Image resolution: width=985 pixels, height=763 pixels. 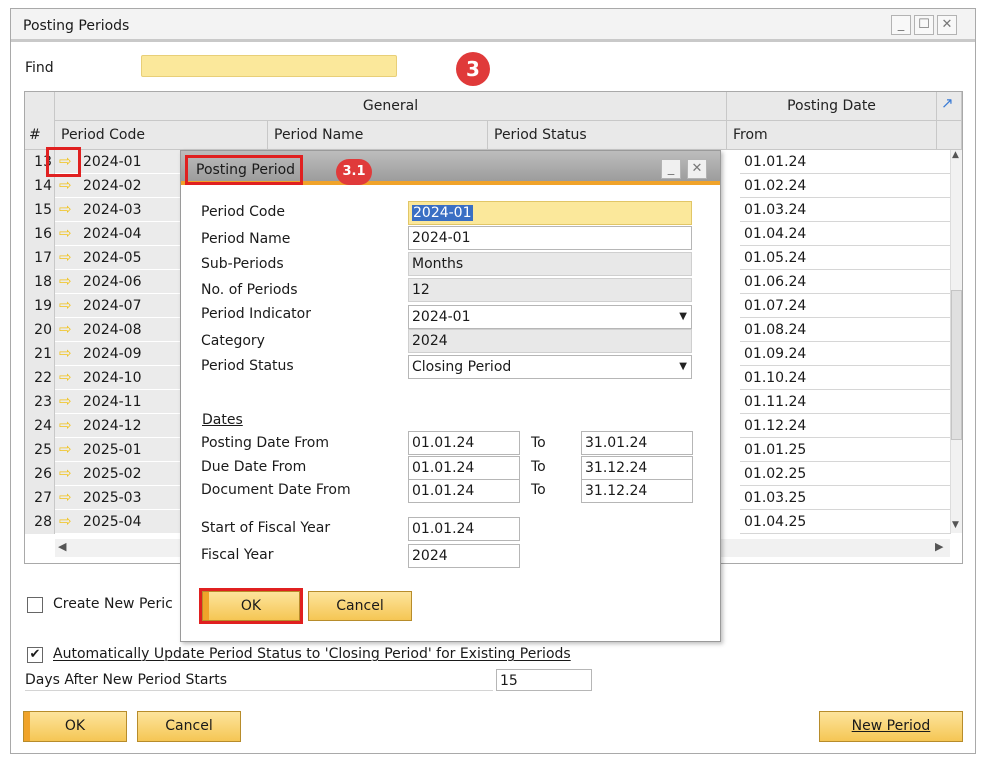 I want to click on expand-arrow-icon: ↗, so click(x=947, y=103).